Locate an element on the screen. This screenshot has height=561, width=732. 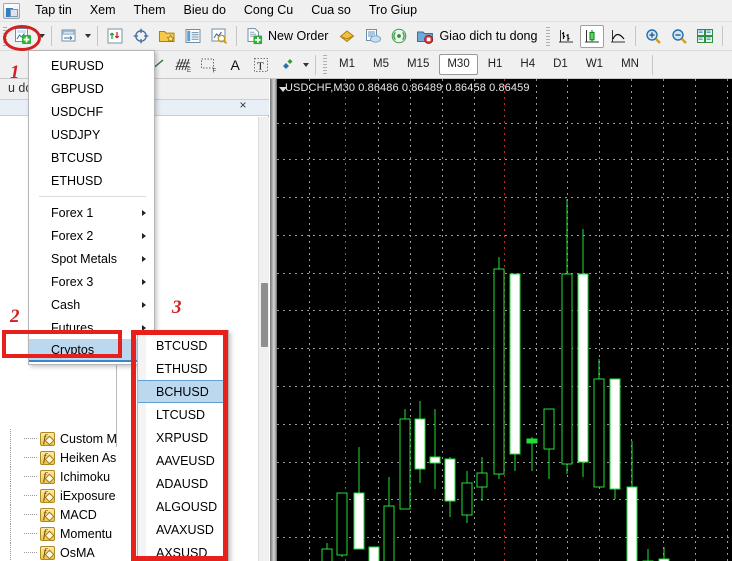
timeframe-w1: W1 is located at coordinates (594, 64).